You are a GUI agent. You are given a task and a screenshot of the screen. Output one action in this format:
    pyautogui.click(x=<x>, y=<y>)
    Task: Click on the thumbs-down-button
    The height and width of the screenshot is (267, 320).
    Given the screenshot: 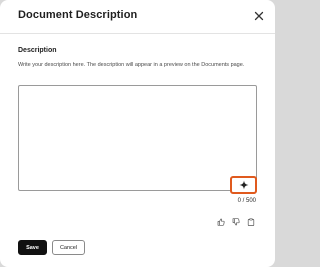 What is the action you would take?
    pyautogui.click(x=236, y=222)
    